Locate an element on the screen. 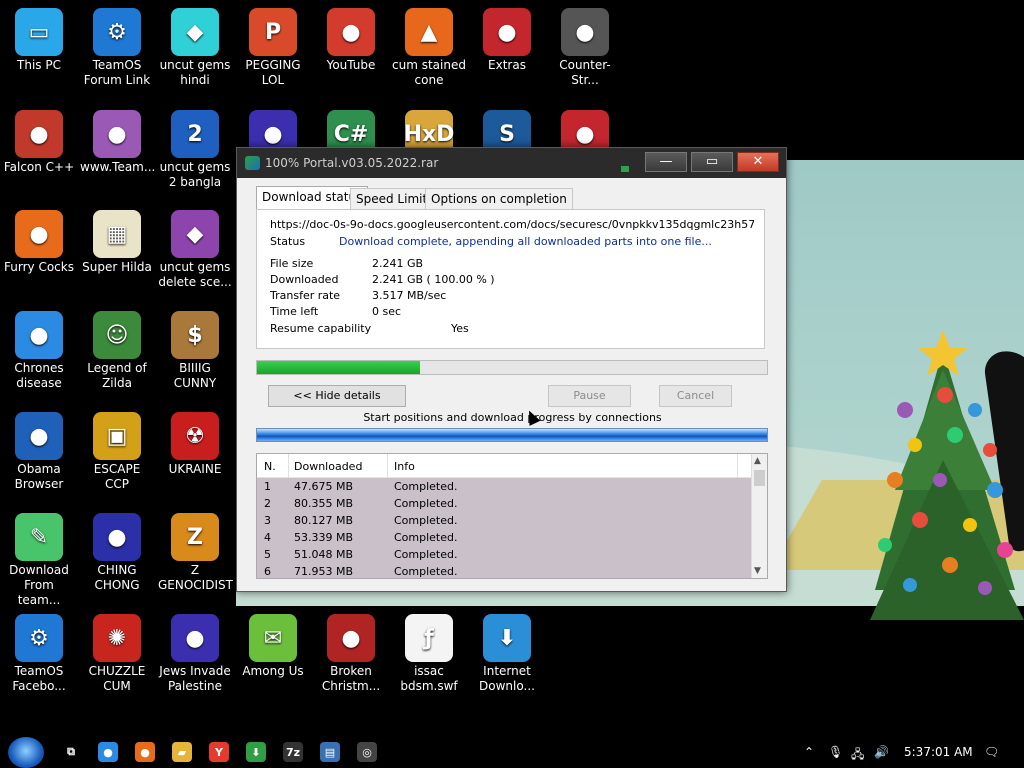 This screenshot has width=1024, height=768. desktop-icon-label: TeamOS Forum Link is located at coordinates (117, 72).